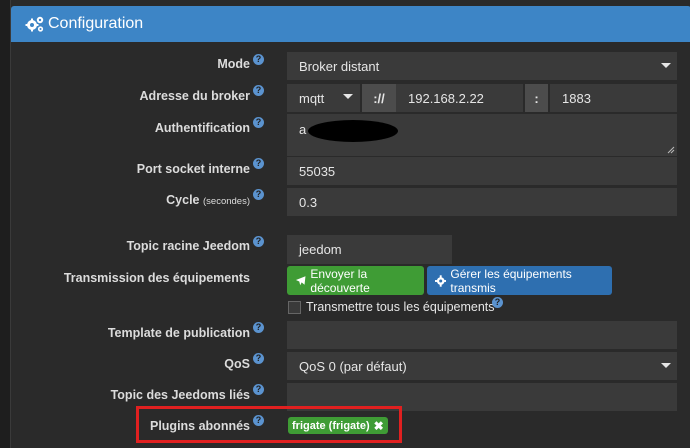 This screenshot has height=448, width=690. Describe the element at coordinates (350, 24) in the screenshot. I see `panel-header: Configuration` at that location.